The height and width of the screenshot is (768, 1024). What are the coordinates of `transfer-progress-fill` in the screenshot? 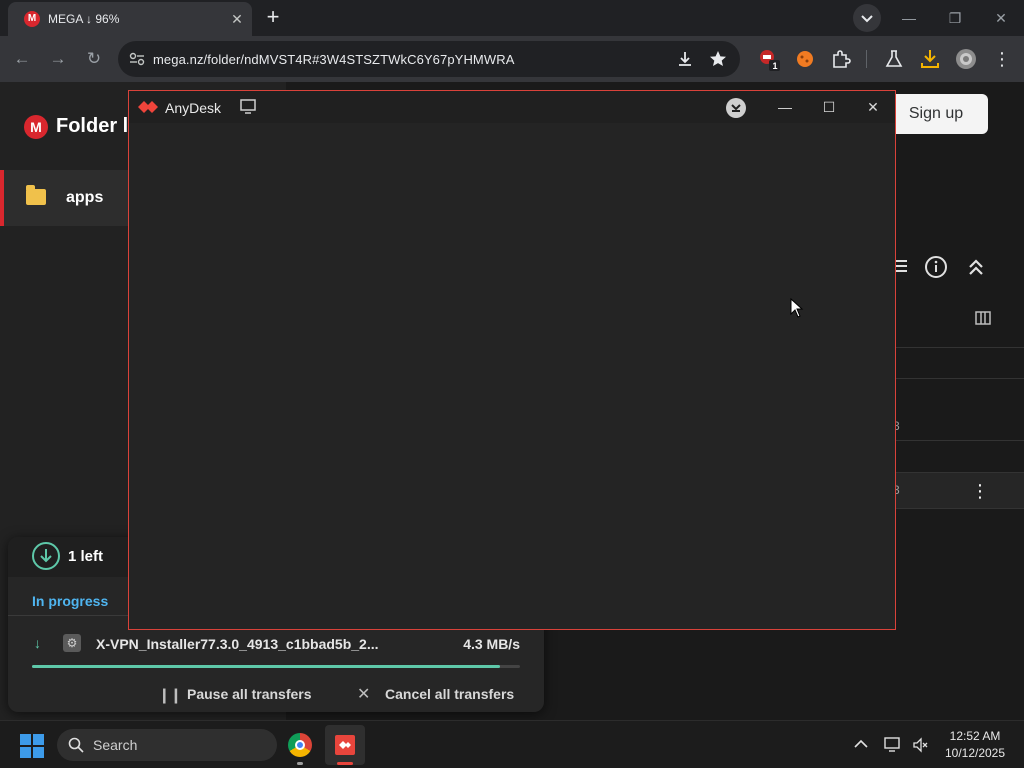 It's located at (266, 666).